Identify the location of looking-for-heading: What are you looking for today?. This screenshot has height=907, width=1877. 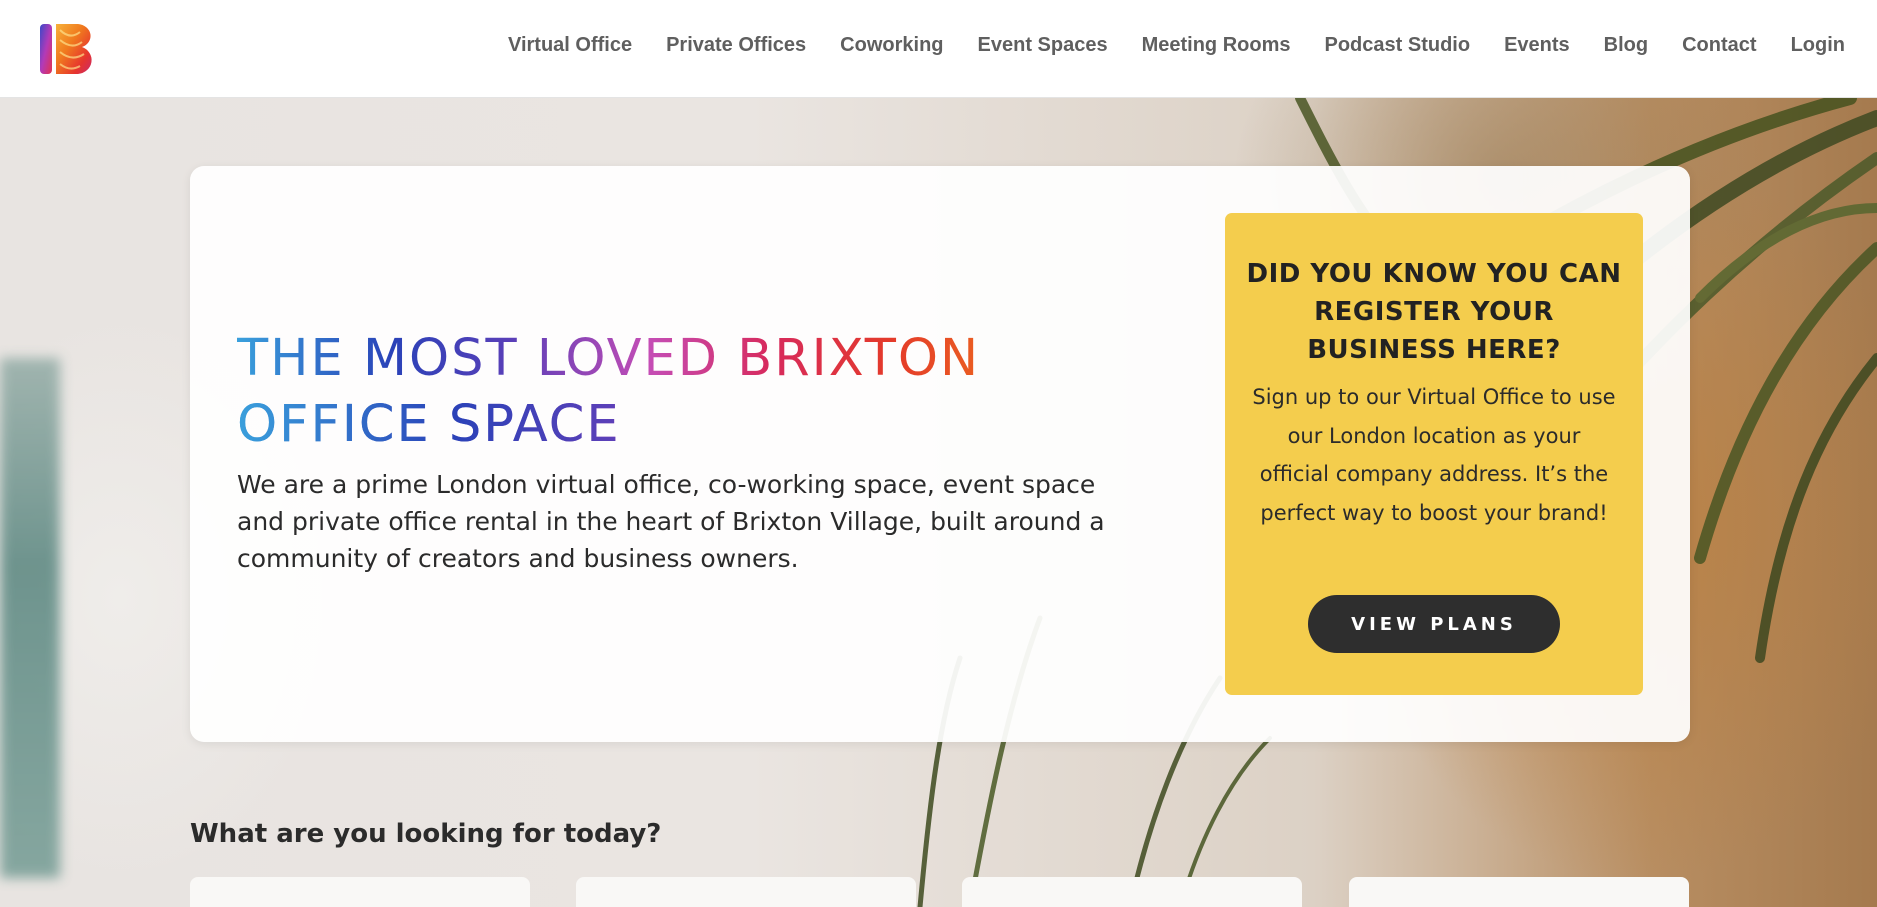
(426, 834).